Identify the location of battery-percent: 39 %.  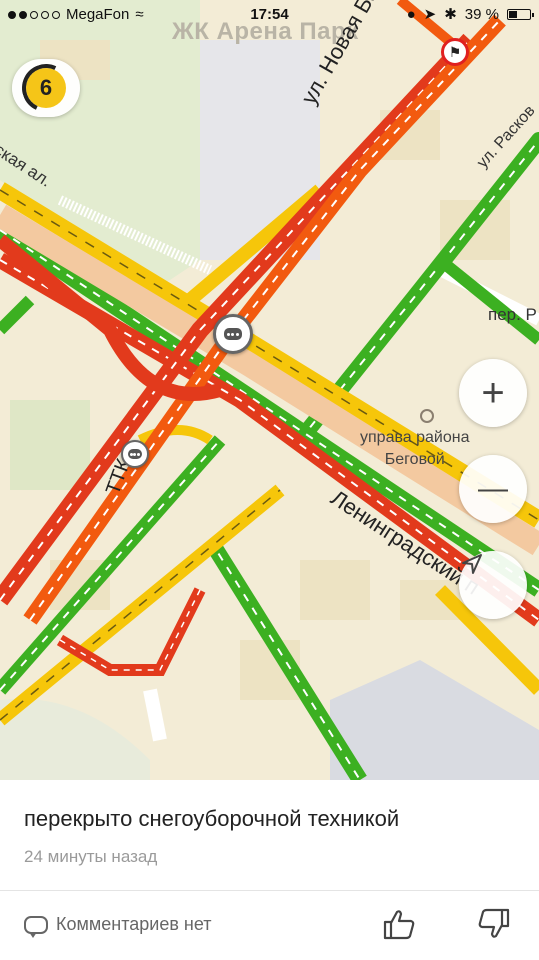
(481, 14).